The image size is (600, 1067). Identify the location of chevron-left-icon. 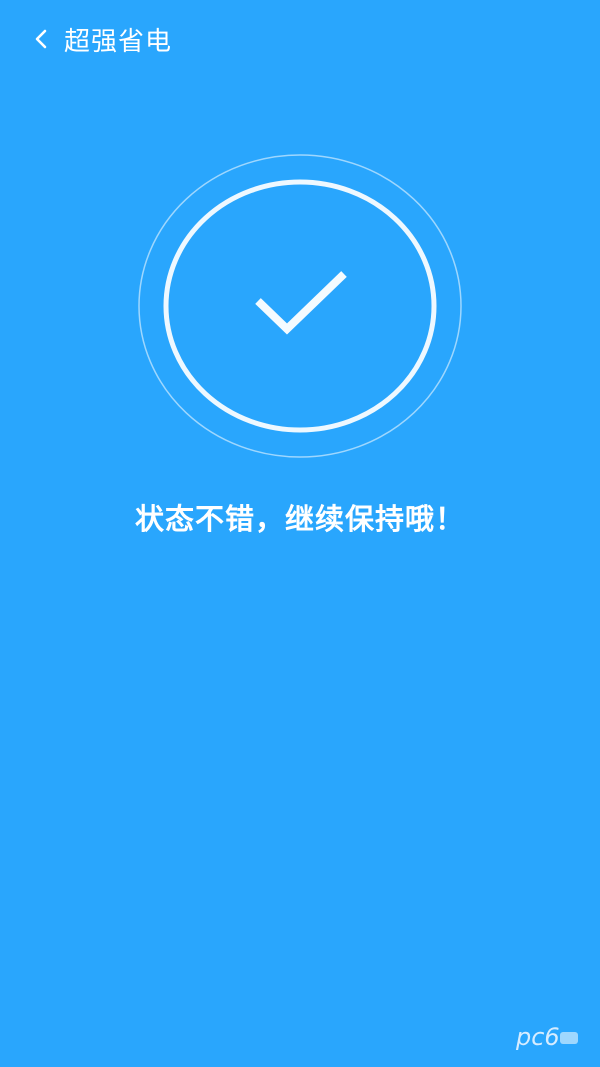
(41, 39).